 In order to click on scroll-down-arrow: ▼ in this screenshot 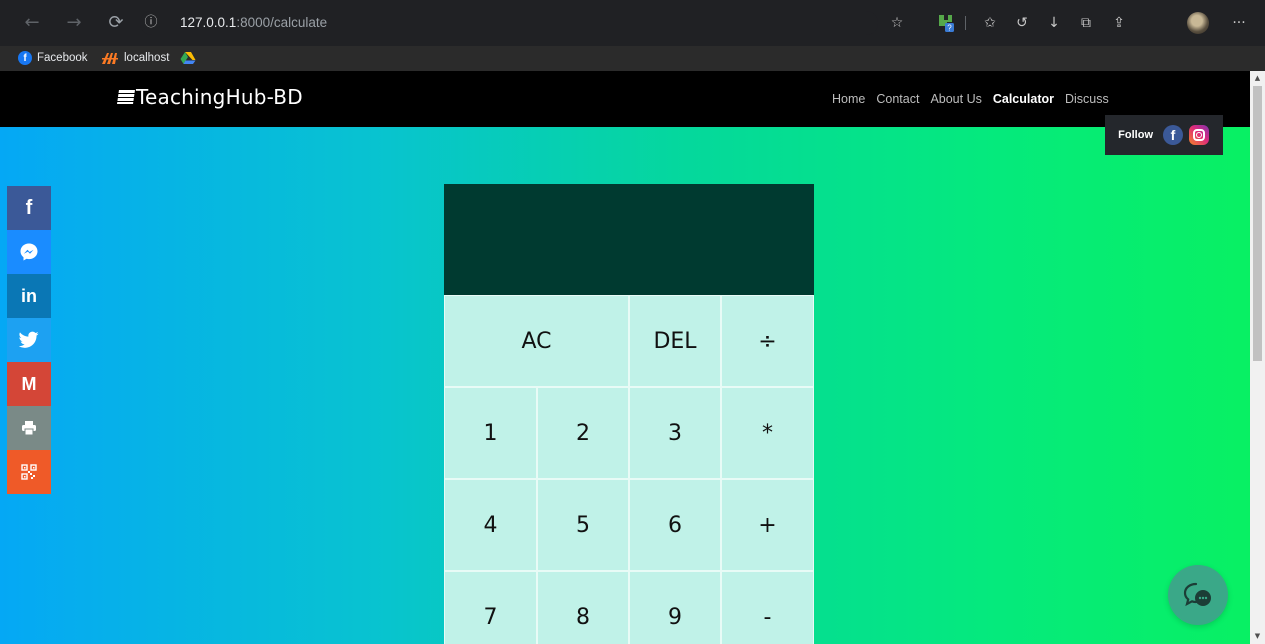, I will do `click(1257, 636)`.